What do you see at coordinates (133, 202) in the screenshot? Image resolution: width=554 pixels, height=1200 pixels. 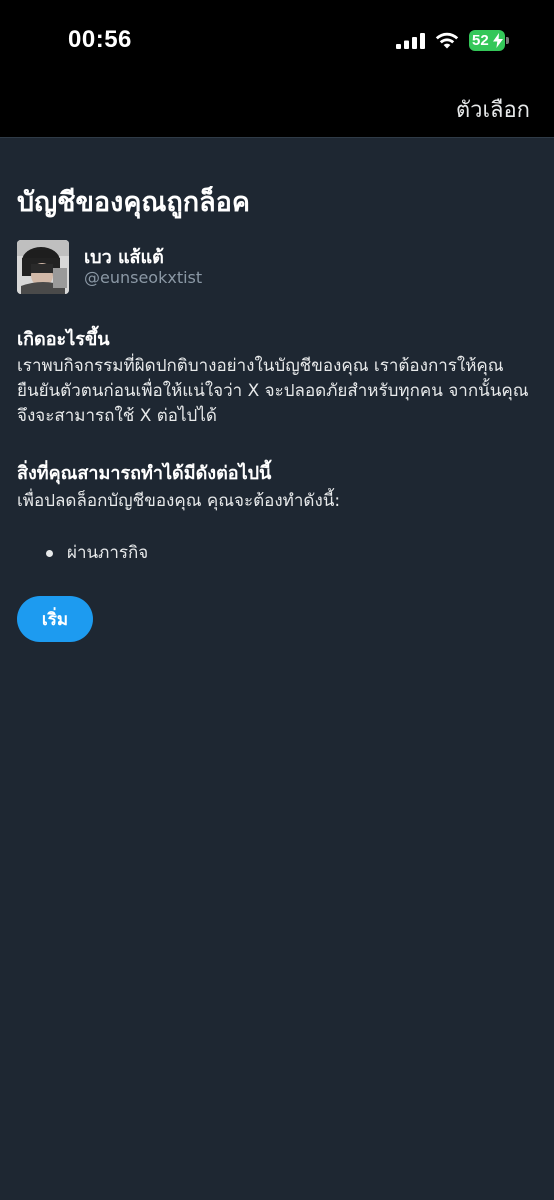 I see `page-title: บัญชีของคุณถูกล็อค` at bounding box center [133, 202].